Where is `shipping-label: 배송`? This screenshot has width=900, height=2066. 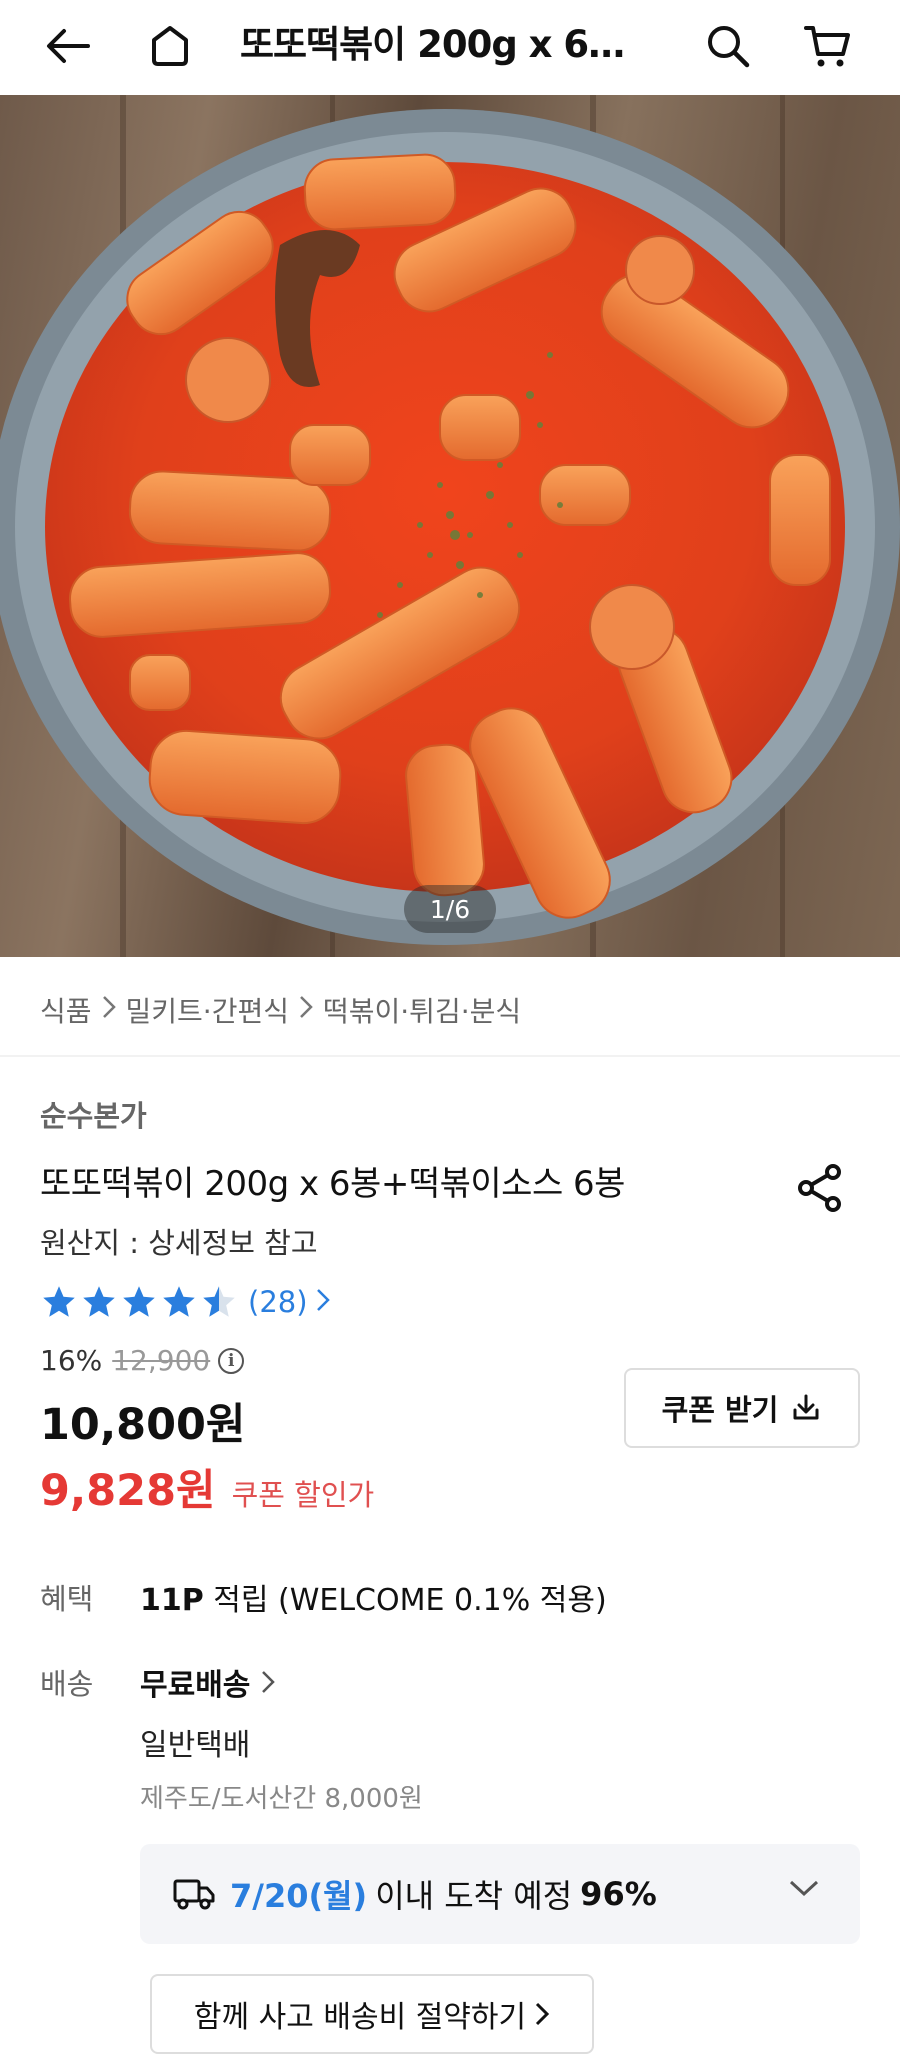
shipping-label: 배송 is located at coordinates (67, 1684).